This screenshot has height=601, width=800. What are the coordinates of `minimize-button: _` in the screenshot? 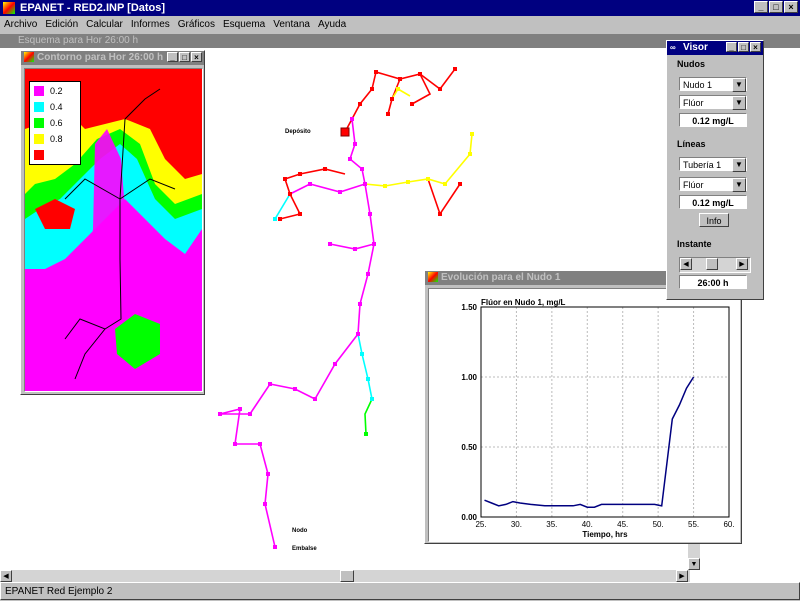 It's located at (761, 7).